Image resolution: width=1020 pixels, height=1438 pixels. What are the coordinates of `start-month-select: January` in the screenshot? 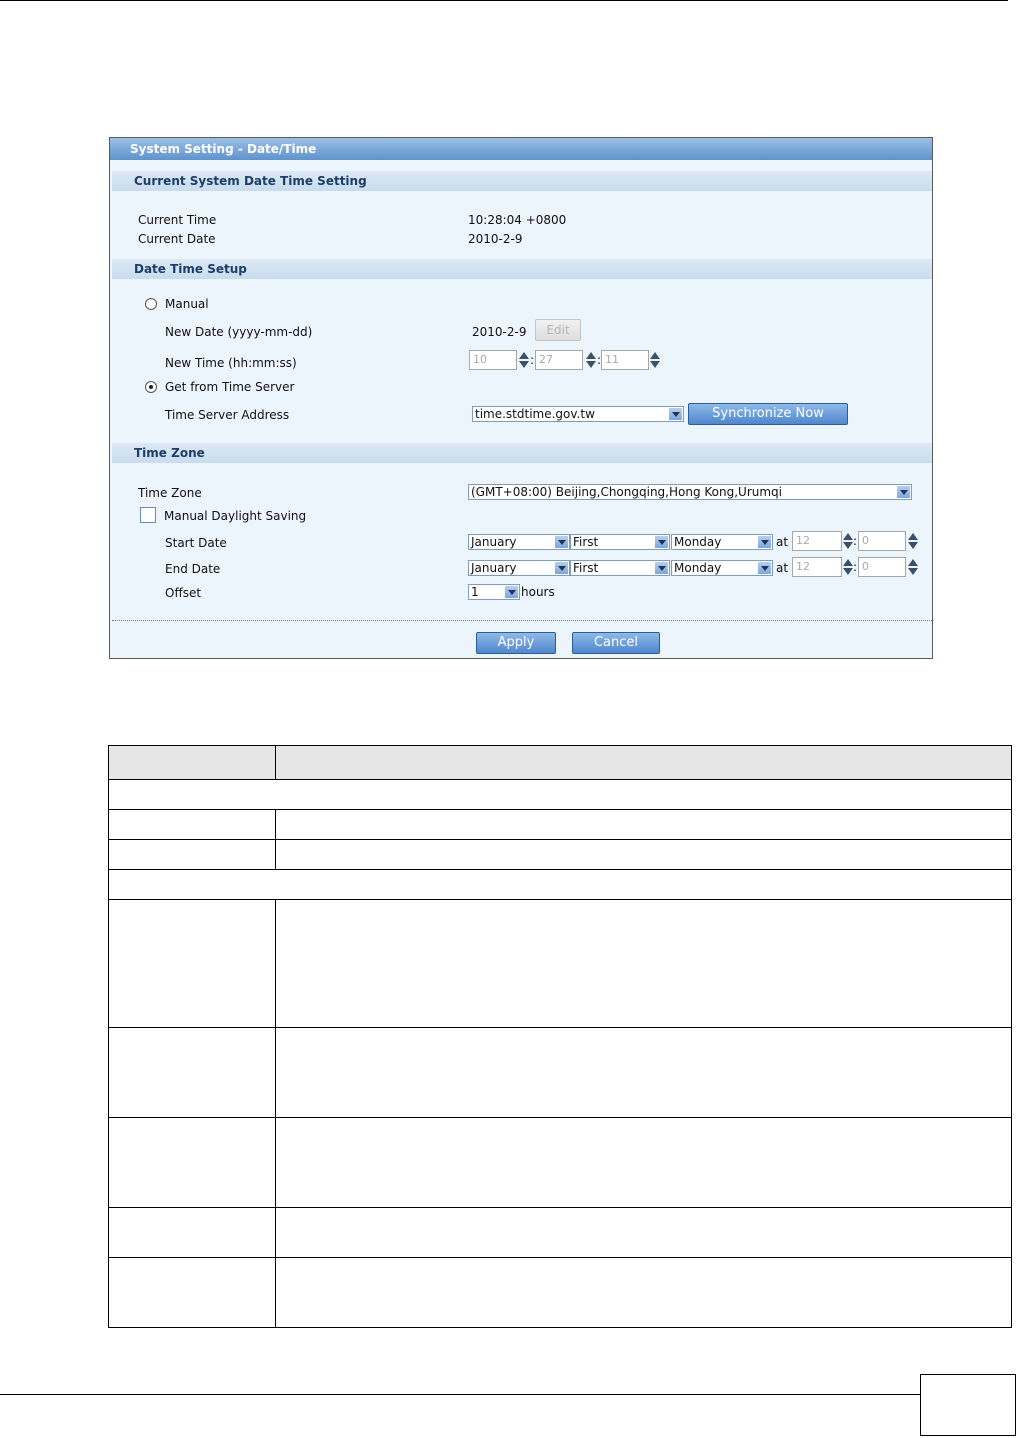 It's located at (519, 542).